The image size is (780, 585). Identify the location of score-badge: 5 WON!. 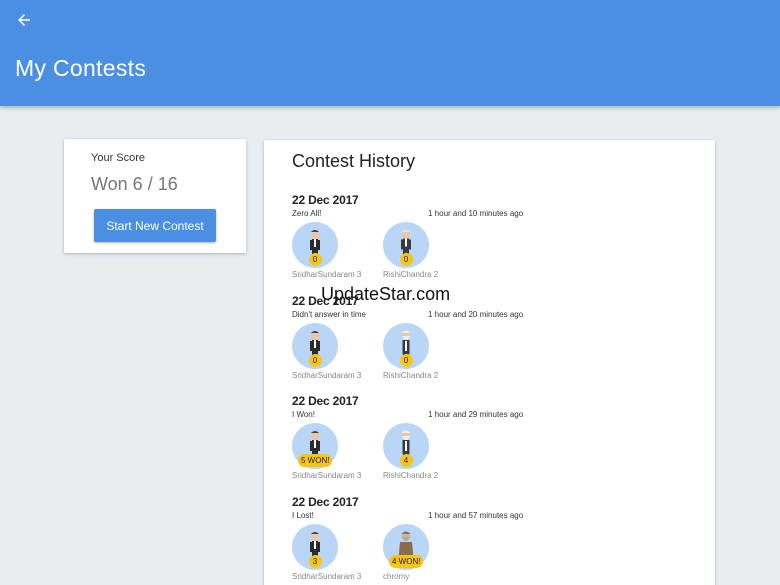
(315, 460).